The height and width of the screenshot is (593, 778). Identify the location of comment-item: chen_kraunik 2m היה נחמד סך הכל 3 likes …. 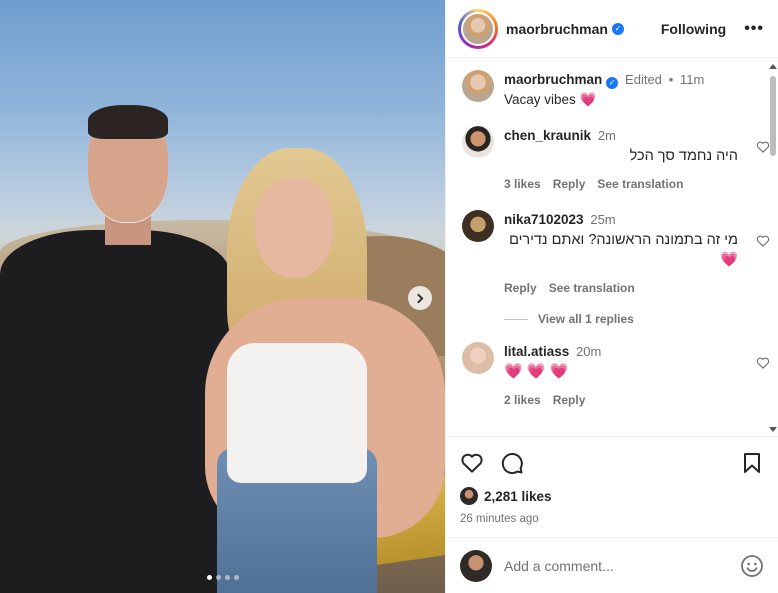
(616, 160).